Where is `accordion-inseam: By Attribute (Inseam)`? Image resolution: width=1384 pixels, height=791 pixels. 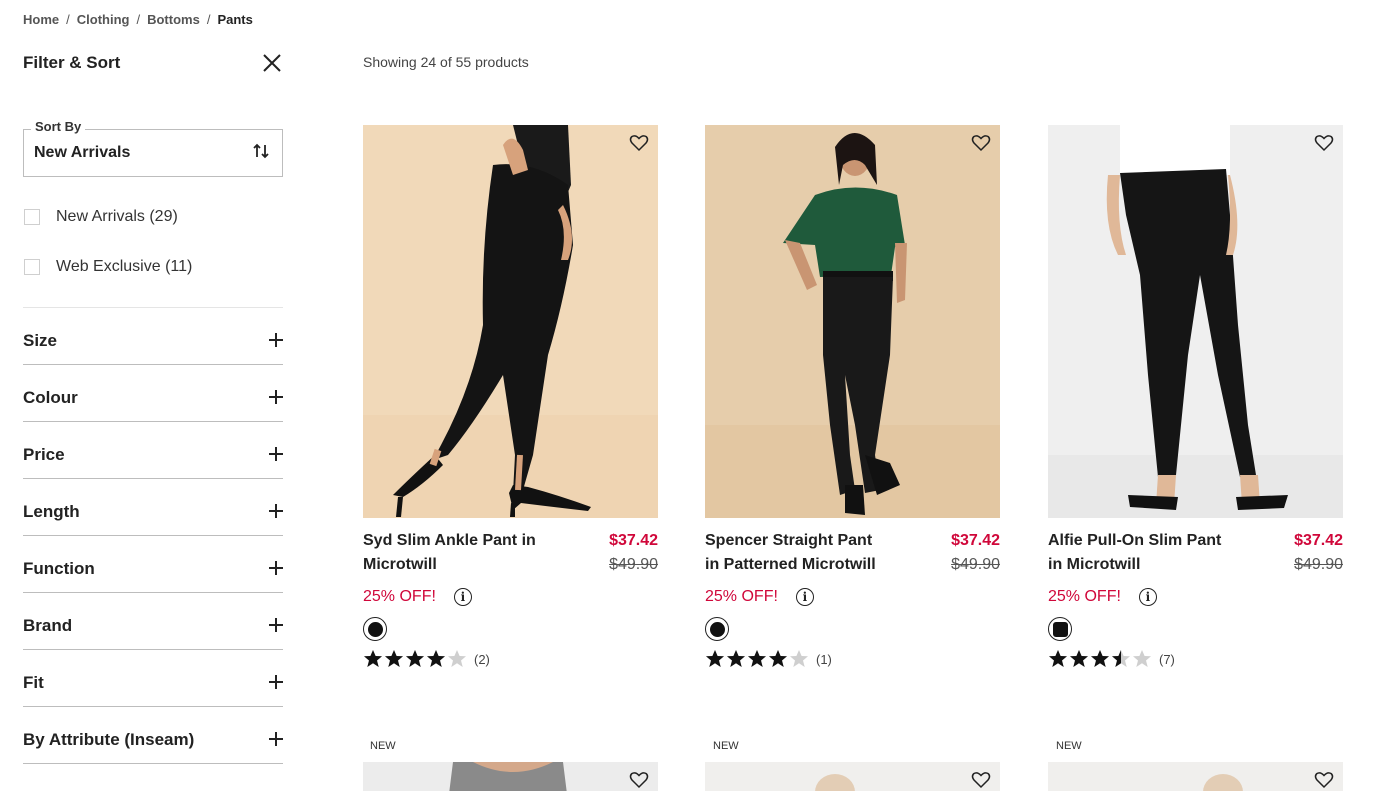
accordion-inseam: By Attribute (Inseam) is located at coordinates (153, 735).